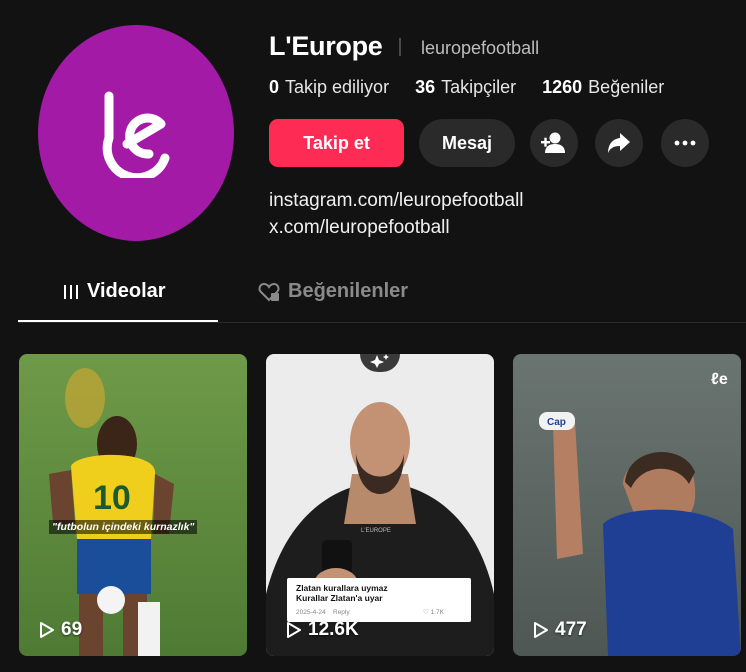 The width and height of the screenshot is (746, 672). I want to click on stat-followers: 36 Takipçiler, so click(465, 87).